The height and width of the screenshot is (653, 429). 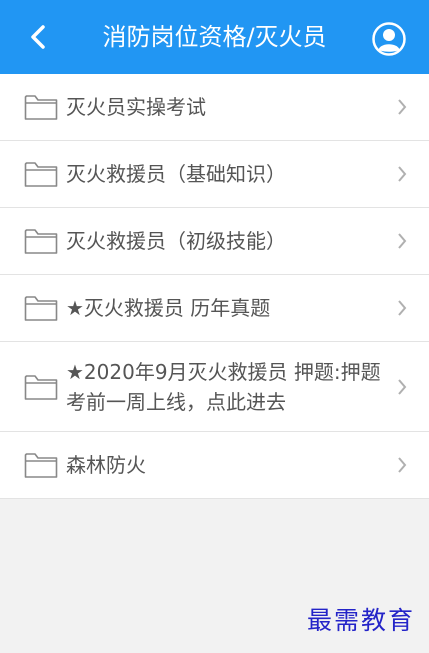 What do you see at coordinates (223, 386) in the screenshot?
I see `list-item-label: ★2020年9月灭火救援员 押题:押题考前一周上线，点此进去` at bounding box center [223, 386].